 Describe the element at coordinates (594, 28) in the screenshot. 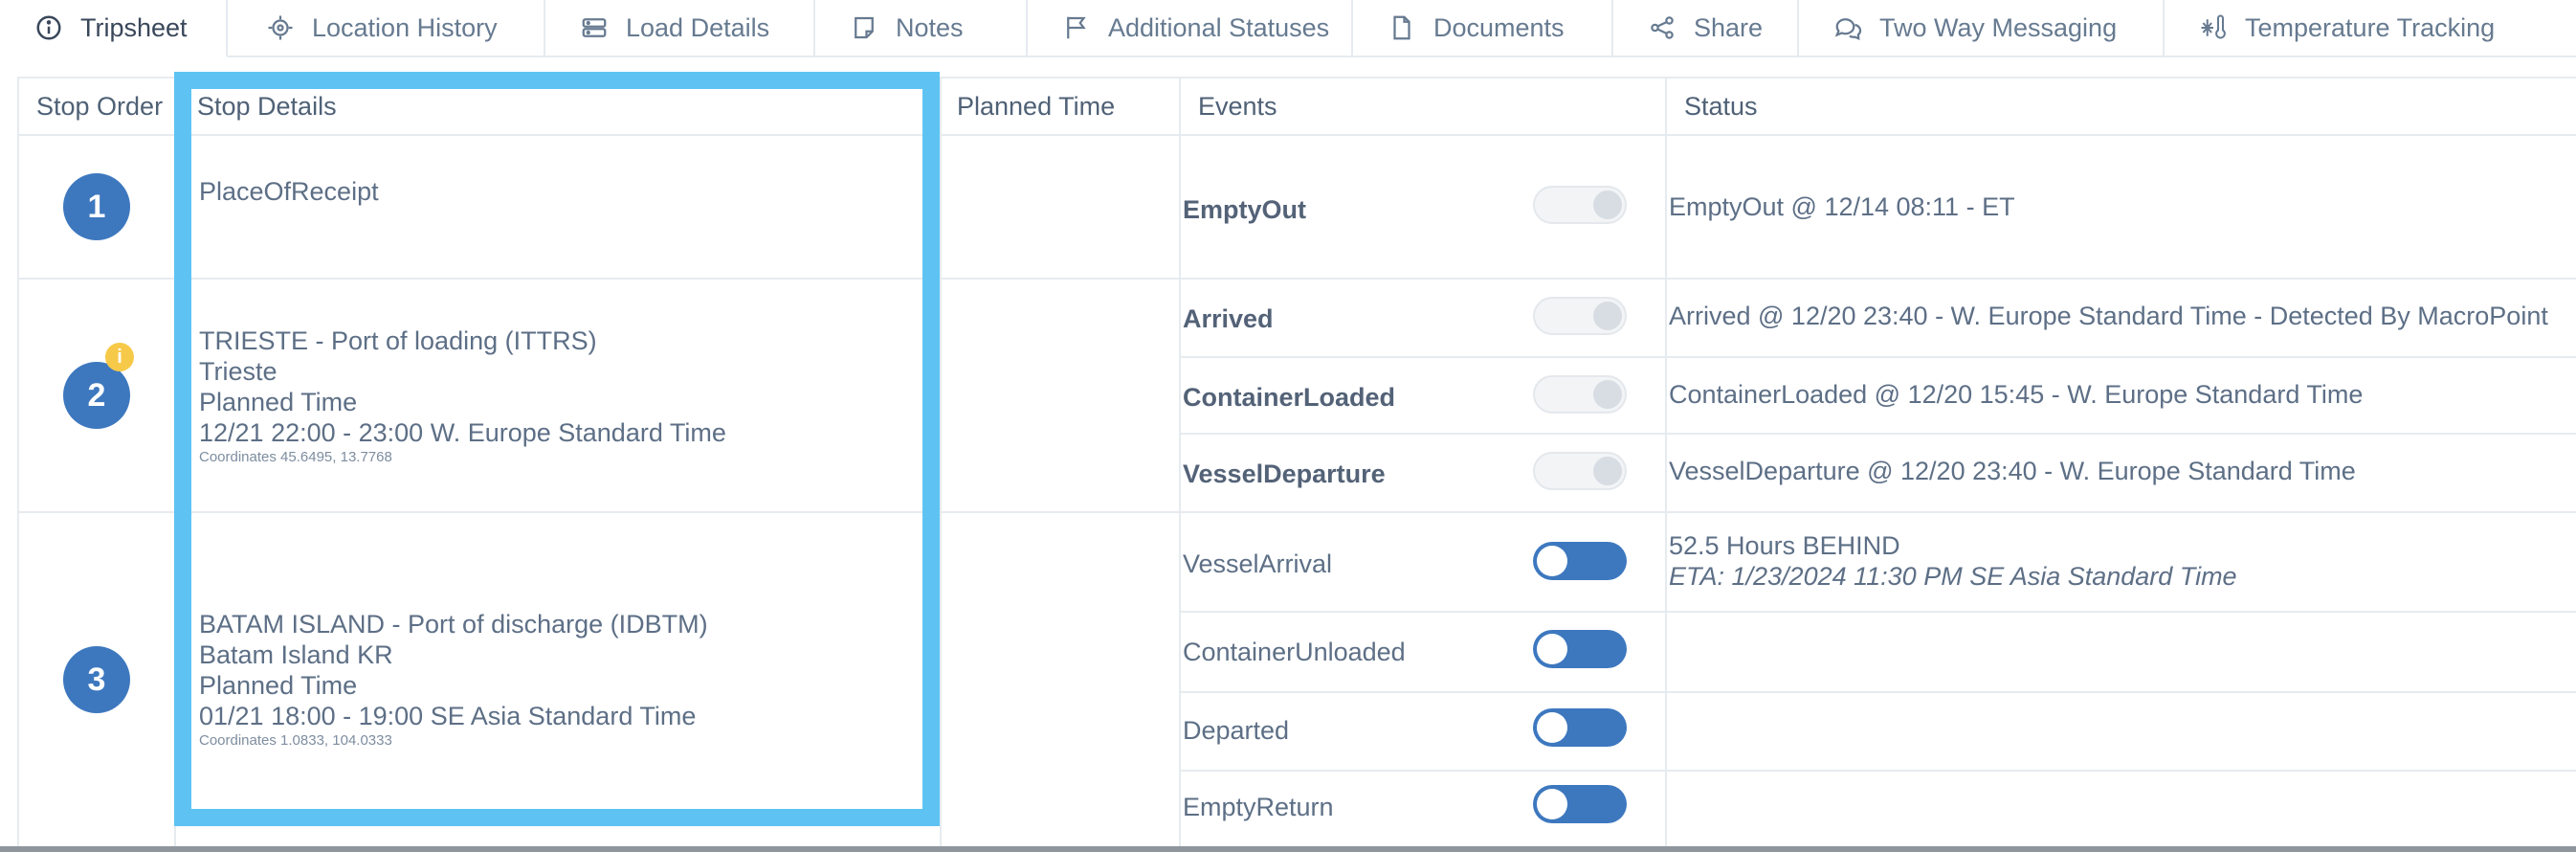

I see `server-icon` at that location.